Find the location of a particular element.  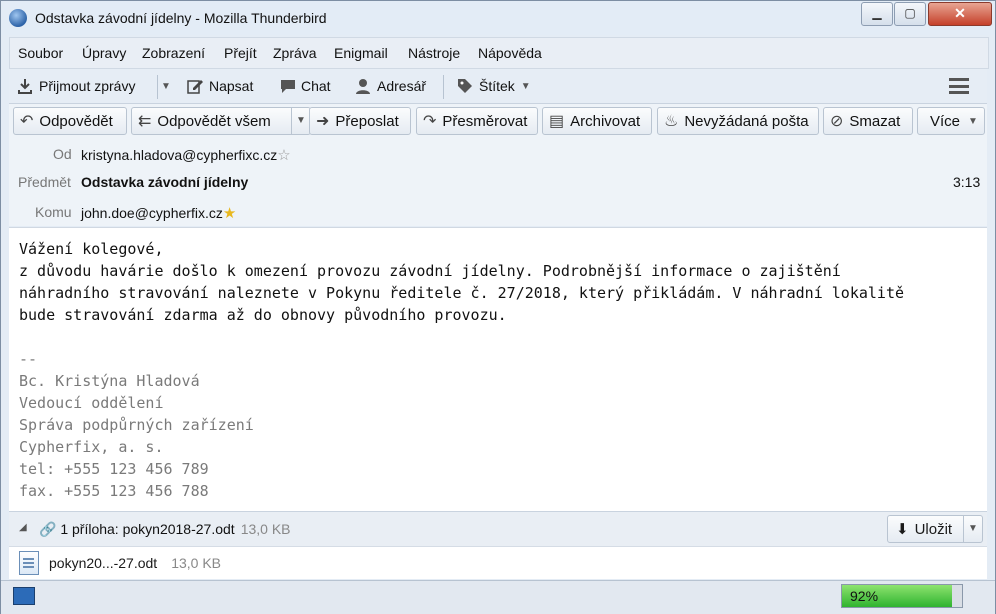

attachment-item: pokyn20...-27.odt 13,0 KB is located at coordinates (120, 563).